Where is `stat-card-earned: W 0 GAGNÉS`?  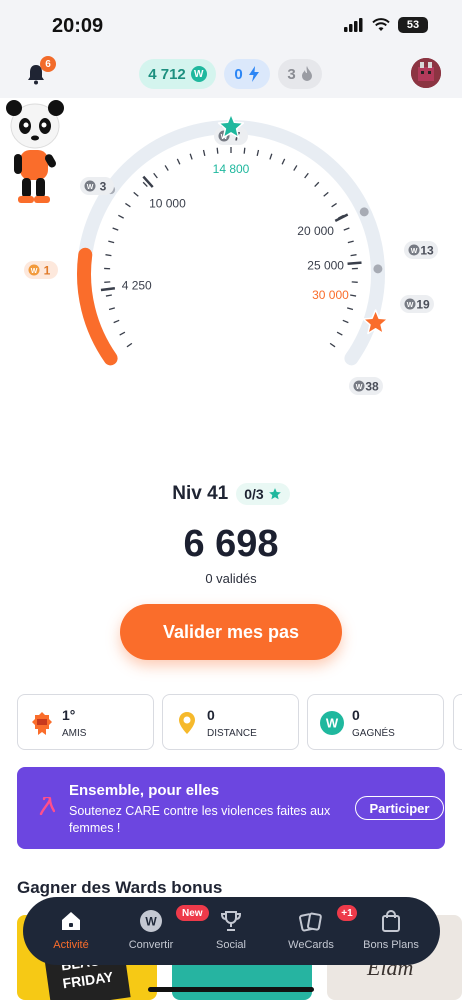
stat-card-earned: W 0 GAGNÉS is located at coordinates (375, 722).